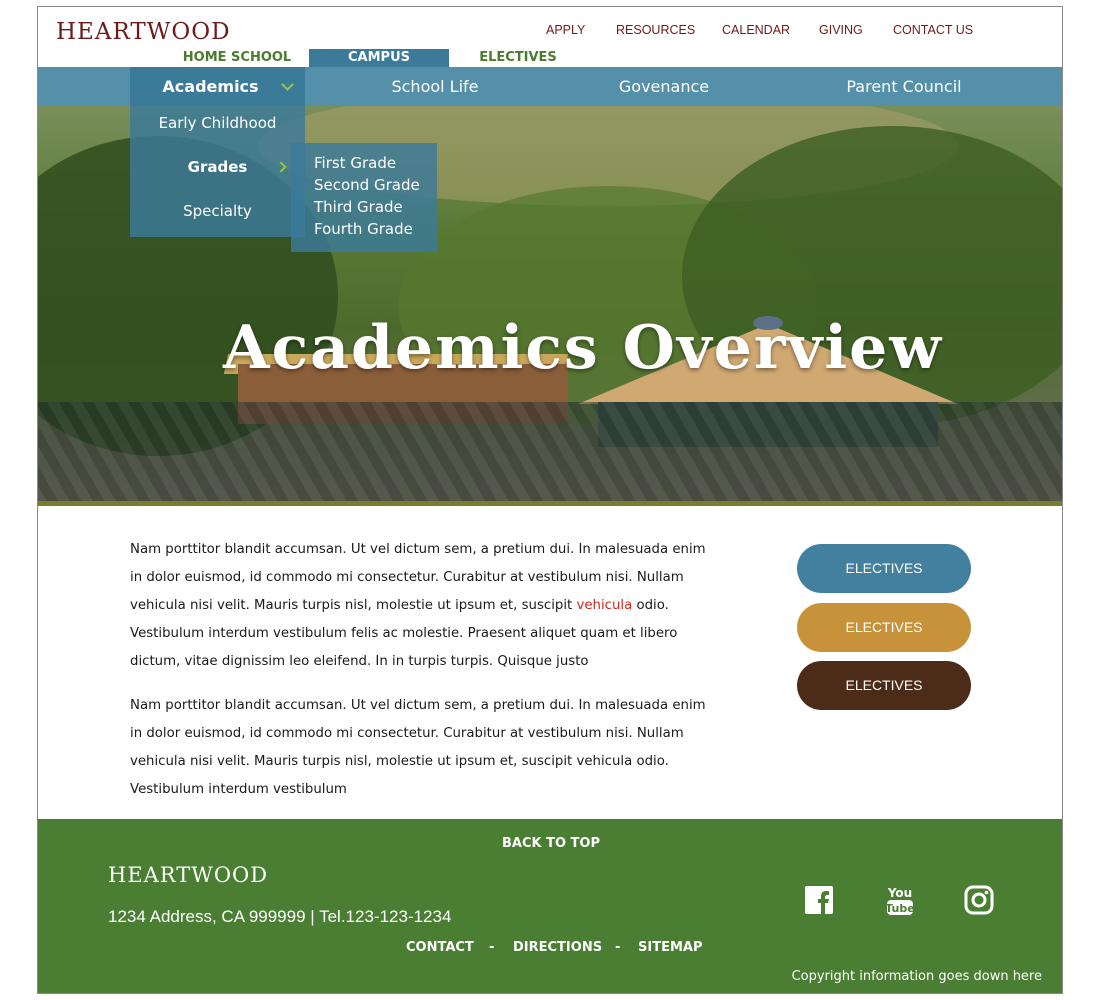  What do you see at coordinates (884, 568) in the screenshot?
I see `electives-button-blue: ELECTIVES` at bounding box center [884, 568].